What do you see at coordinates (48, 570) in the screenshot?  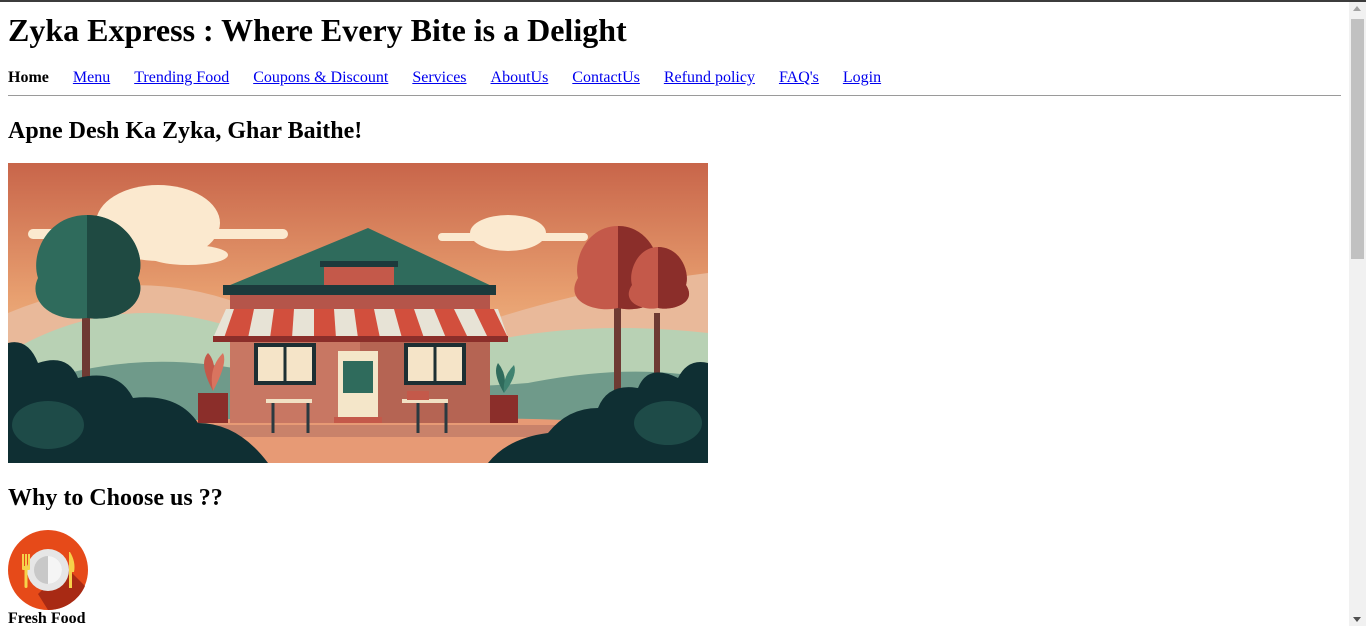 I see `plate-fork-knife-icon` at bounding box center [48, 570].